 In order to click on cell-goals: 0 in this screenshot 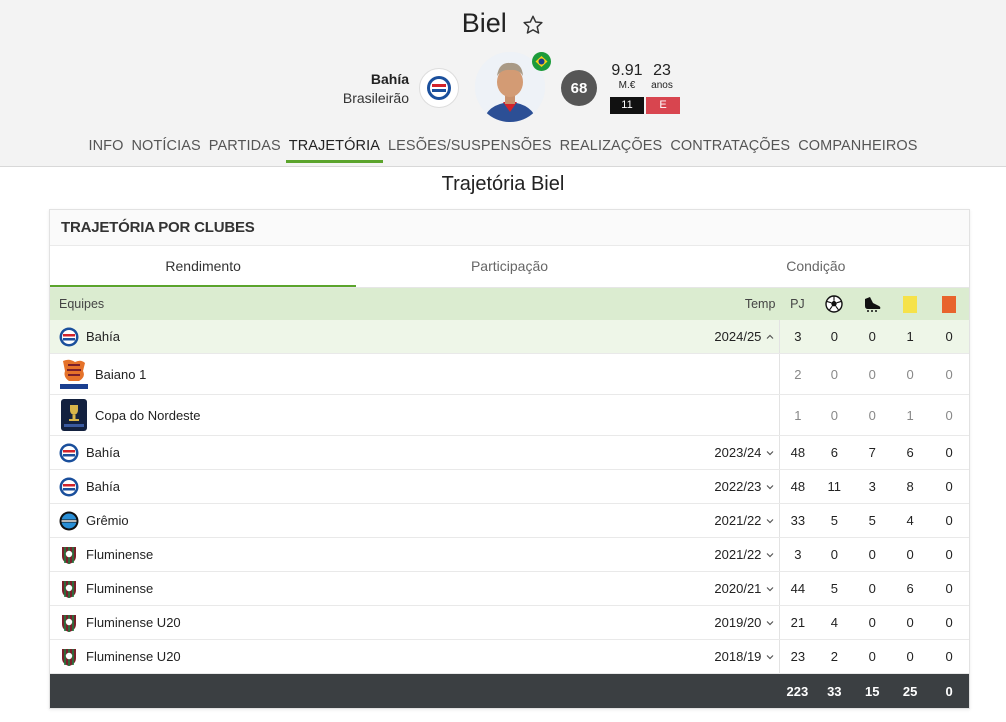, I will do `click(834, 336)`.